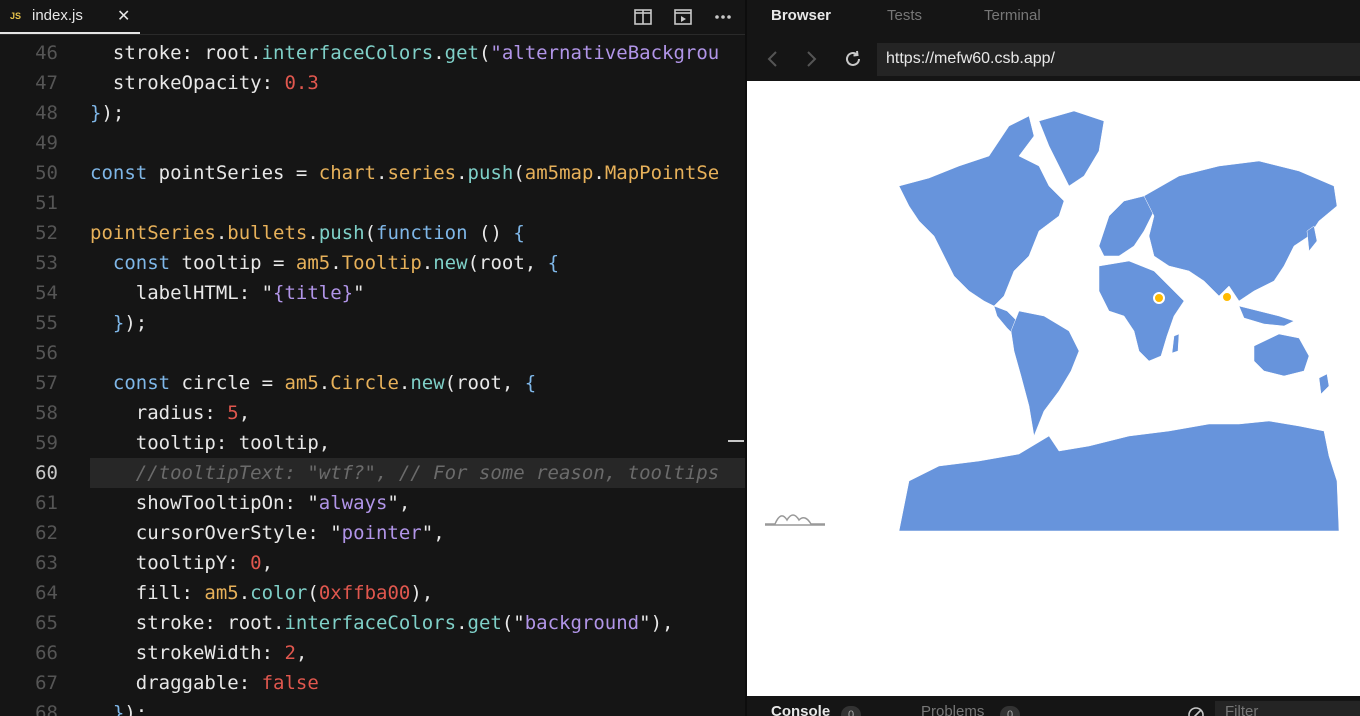  I want to click on code-line: 58 radius: 5,, so click(372, 413).